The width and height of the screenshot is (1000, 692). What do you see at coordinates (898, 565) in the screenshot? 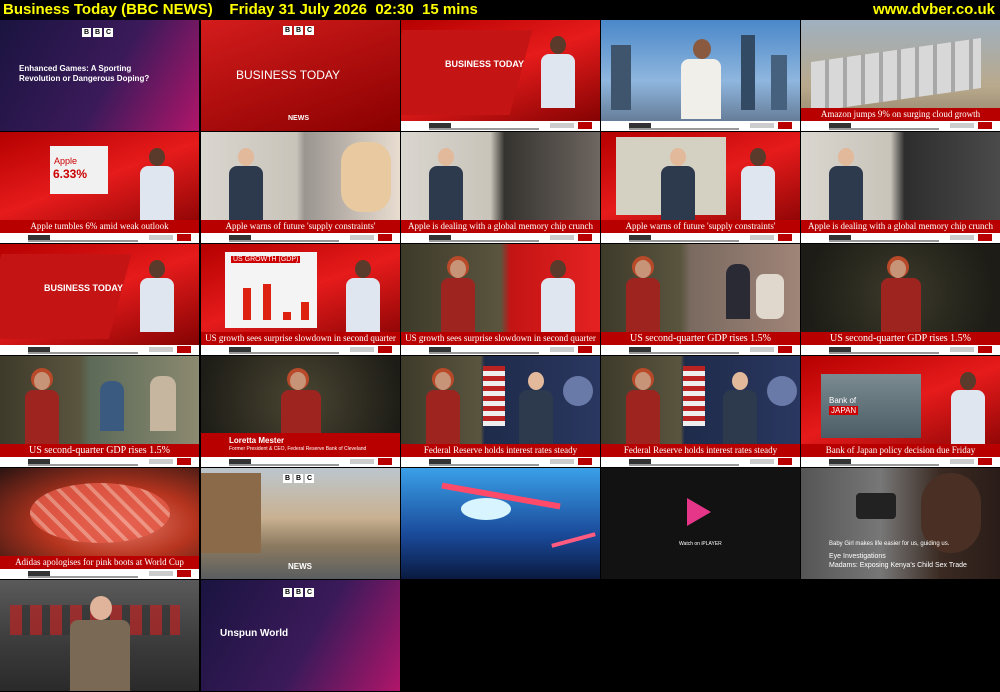
I see `programme-name: Madams: Exposing Kenya's Child Sex Trade` at bounding box center [898, 565].